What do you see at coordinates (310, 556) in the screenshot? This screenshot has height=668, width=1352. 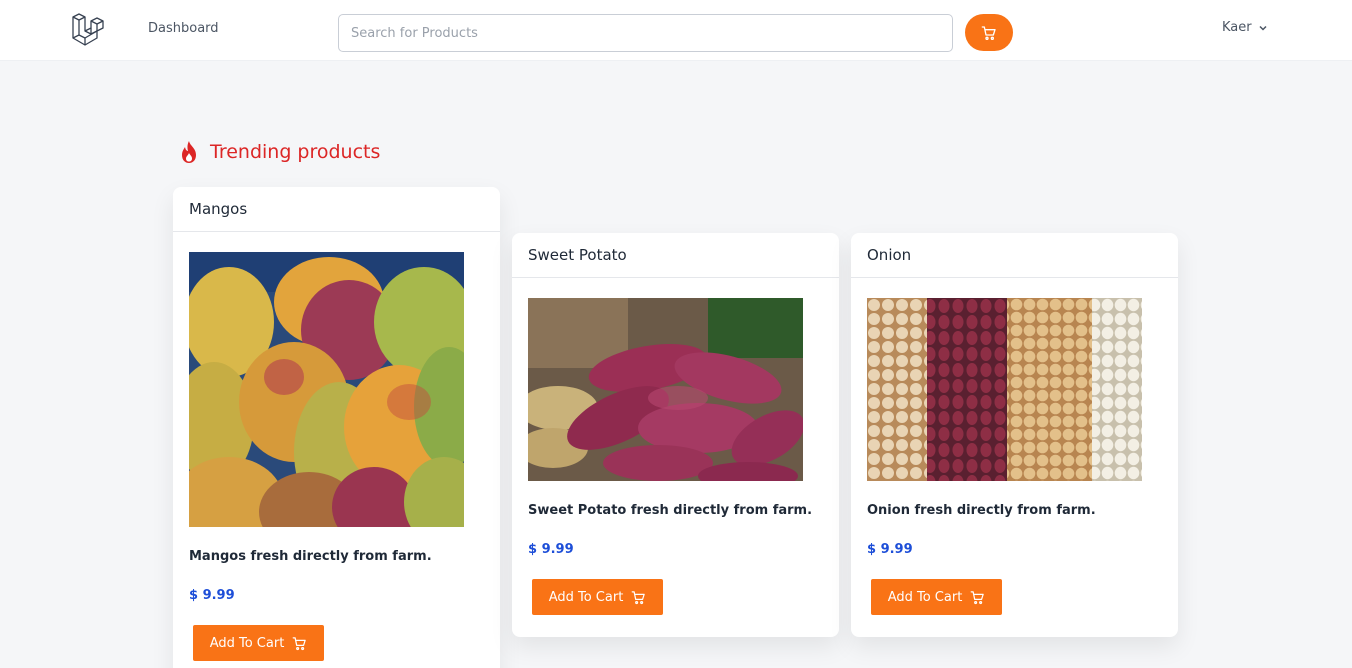 I see `product-description: Mangos fresh directly from farm.` at bounding box center [310, 556].